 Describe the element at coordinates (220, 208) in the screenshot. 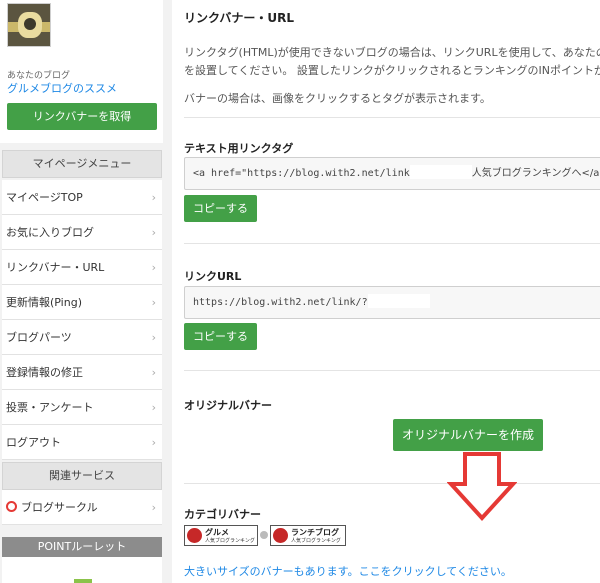

I see `copy-text-link-button: コピーする` at that location.